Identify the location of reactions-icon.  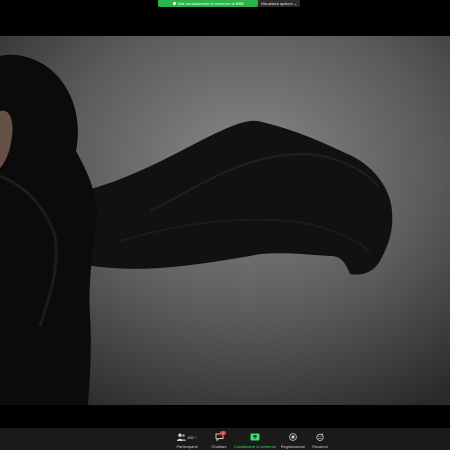
(320, 437).